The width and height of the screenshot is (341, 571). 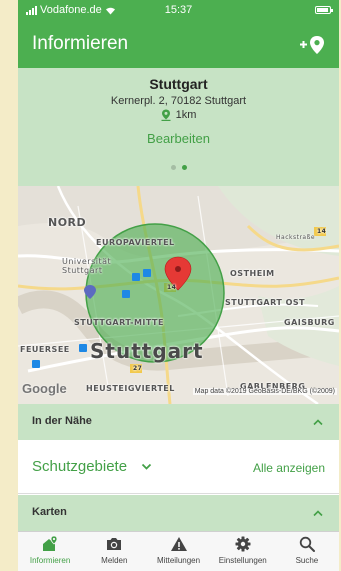 What do you see at coordinates (114, 544) in the screenshot?
I see `camera-icon` at bounding box center [114, 544].